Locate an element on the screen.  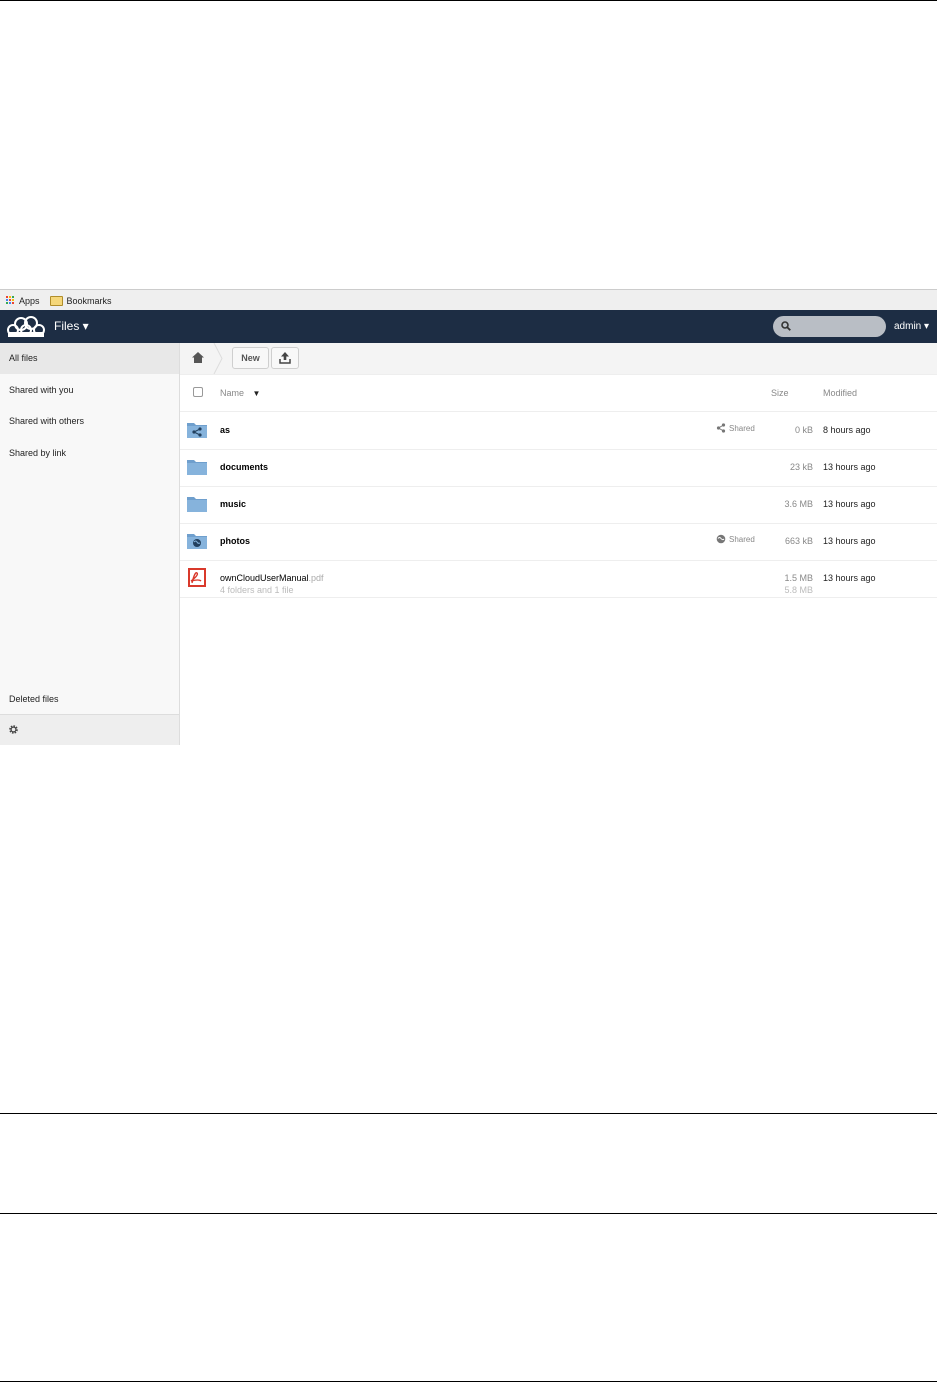
bookmarks-bar: Apps Bookmarks is located at coordinates (468, 300).